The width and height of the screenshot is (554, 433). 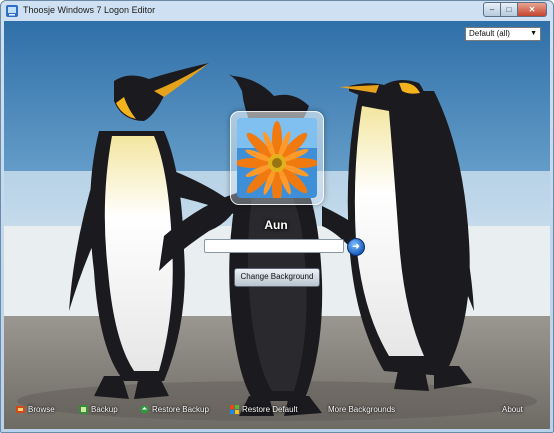 I want to click on about-link: About, so click(x=512, y=409).